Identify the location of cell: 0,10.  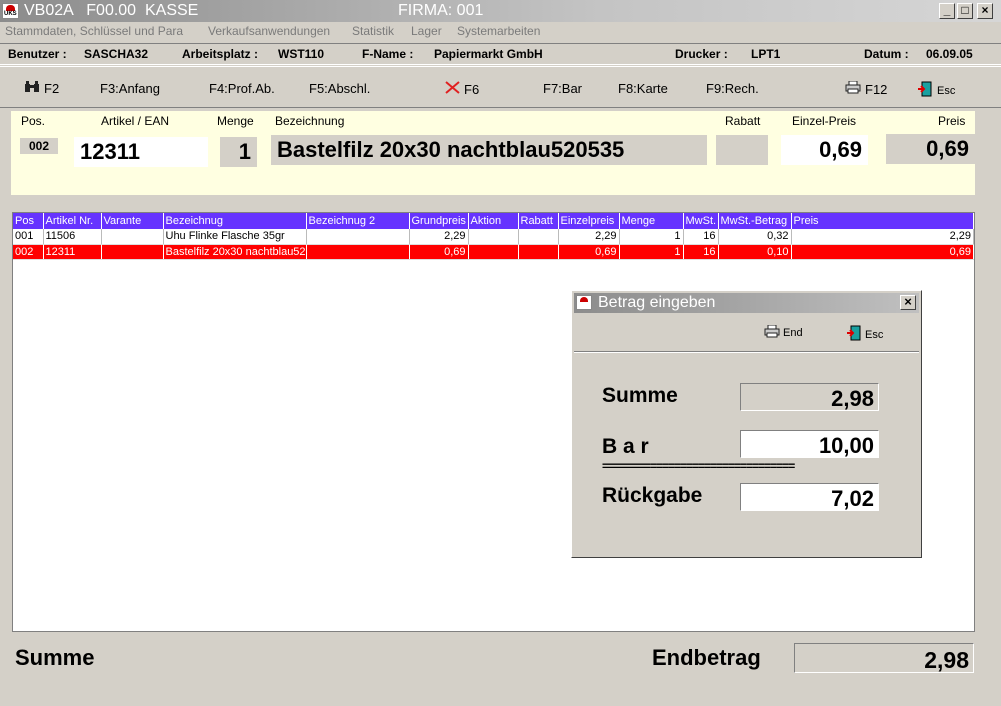
(755, 252).